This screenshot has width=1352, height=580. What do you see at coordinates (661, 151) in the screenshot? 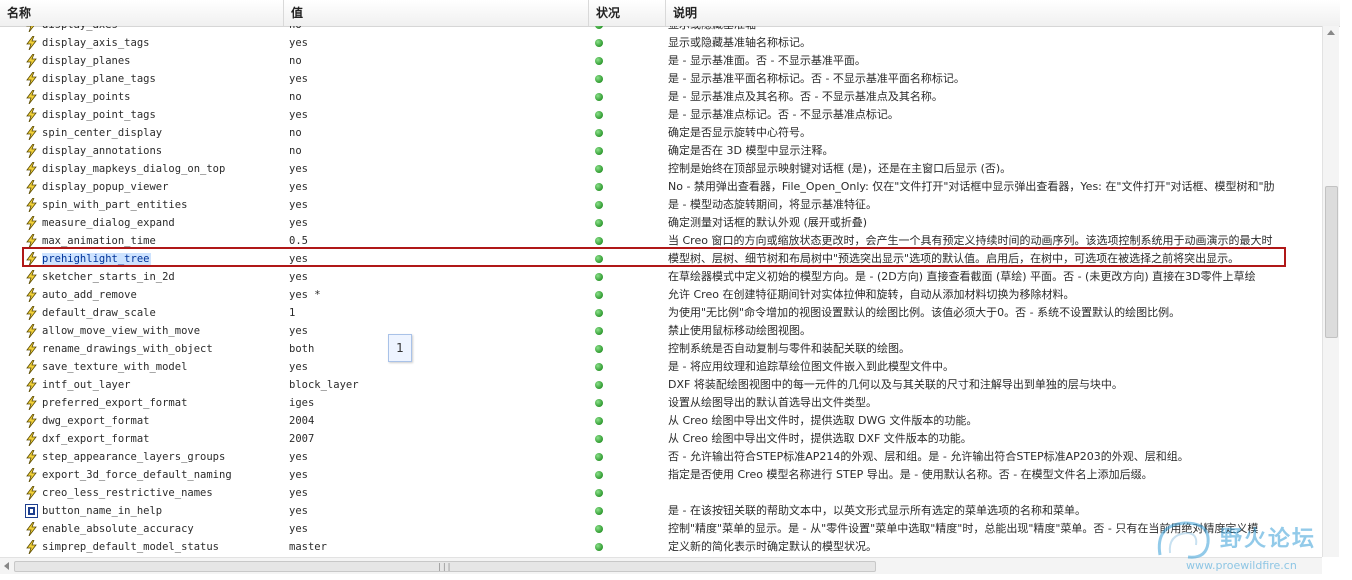
I see `table-row: display_annotations no 确定是否在 3D 模型中显示注释。` at bounding box center [661, 151].